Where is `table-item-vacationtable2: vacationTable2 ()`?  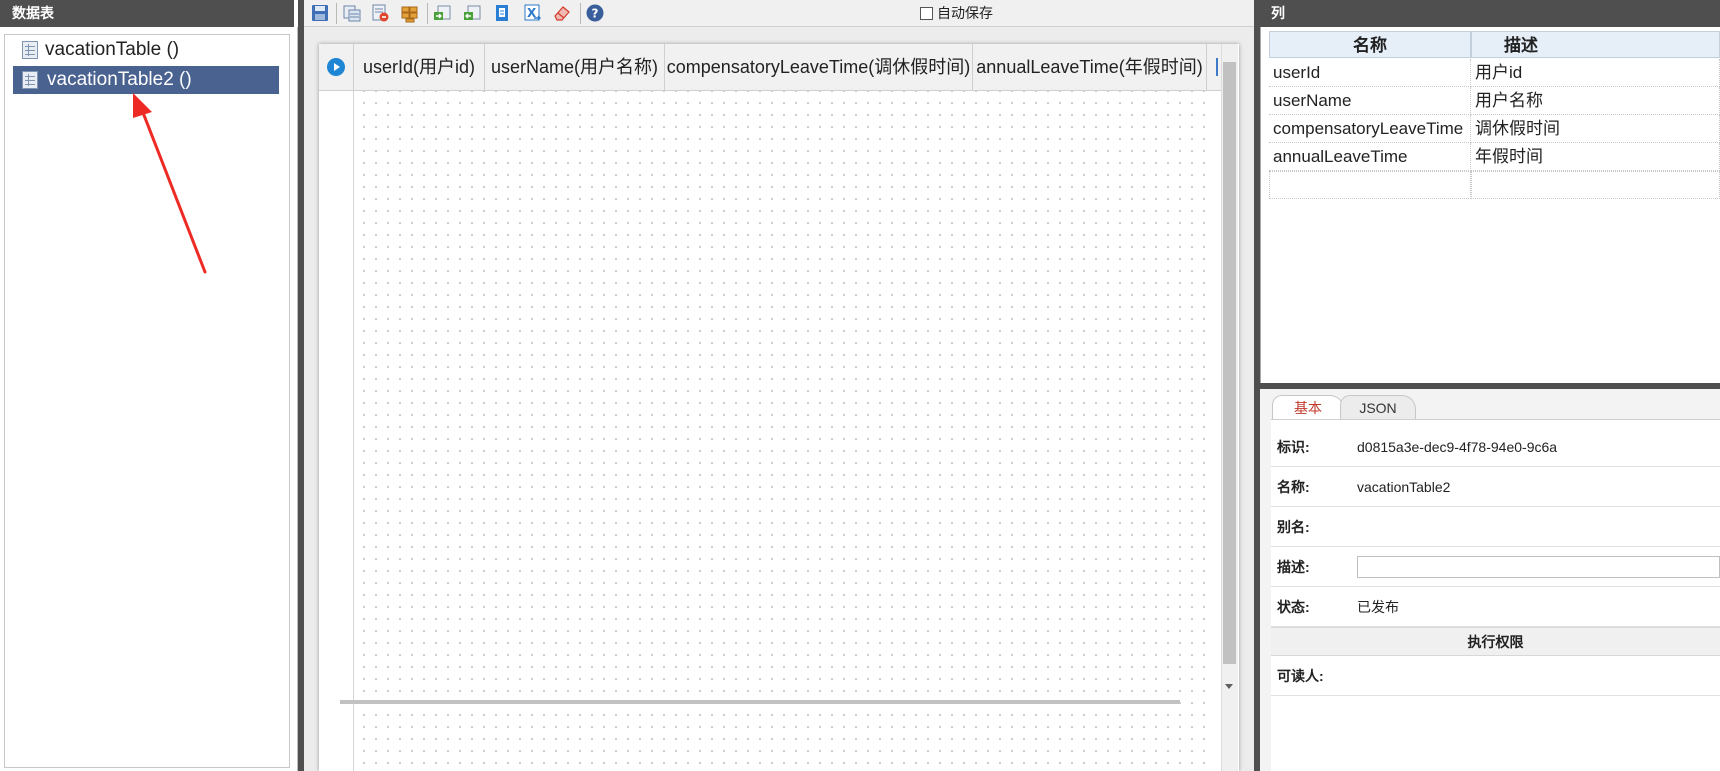
table-item-vacationtable2: vacationTable2 () is located at coordinates (146, 80).